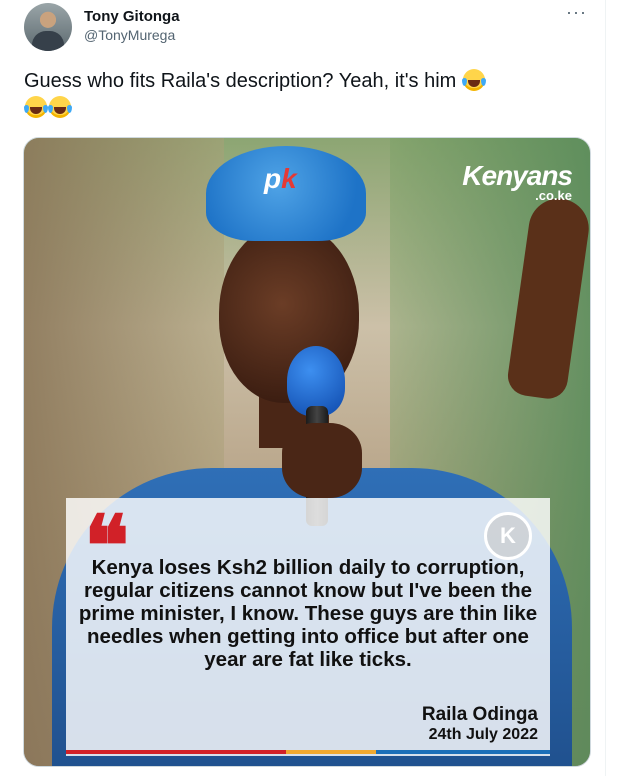 The image size is (621, 776). What do you see at coordinates (129, 35) in the screenshot?
I see `author-handle: @TonyMurega` at bounding box center [129, 35].